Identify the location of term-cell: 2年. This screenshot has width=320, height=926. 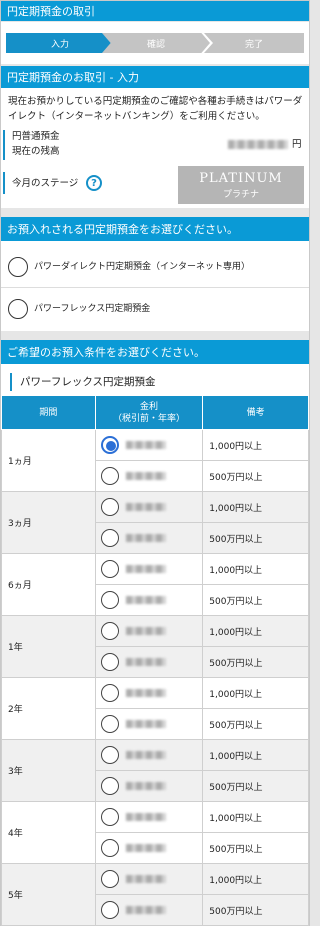
(48, 708).